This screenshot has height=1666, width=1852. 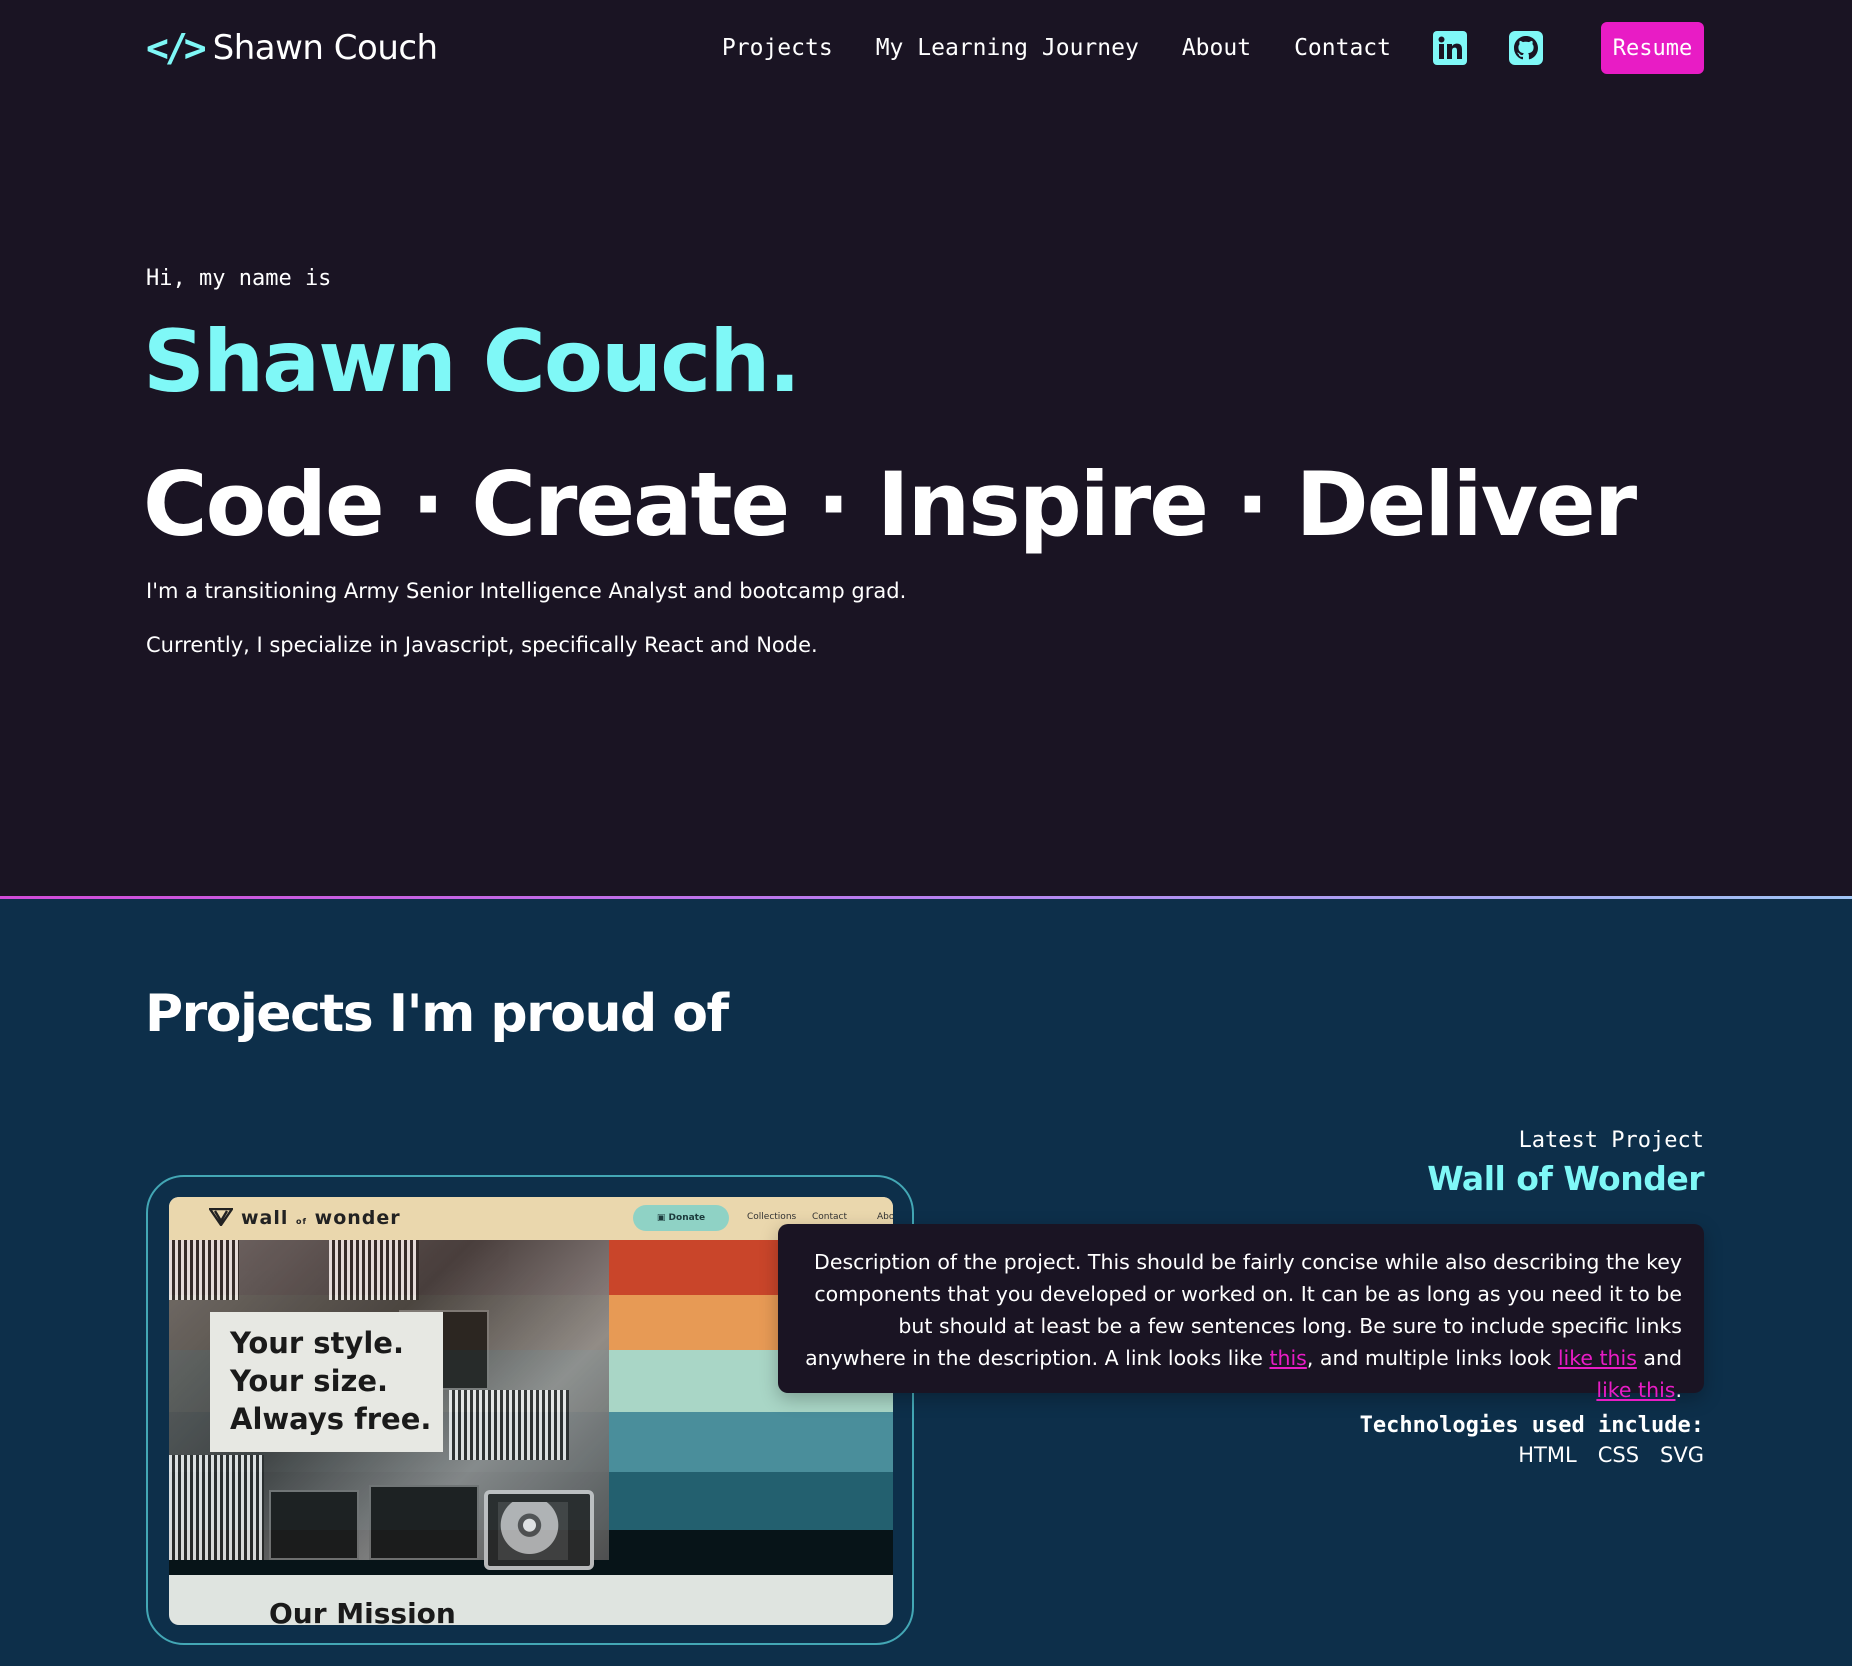 I want to click on mini-slogan: Your style. Your size. Always free., so click(x=326, y=1382).